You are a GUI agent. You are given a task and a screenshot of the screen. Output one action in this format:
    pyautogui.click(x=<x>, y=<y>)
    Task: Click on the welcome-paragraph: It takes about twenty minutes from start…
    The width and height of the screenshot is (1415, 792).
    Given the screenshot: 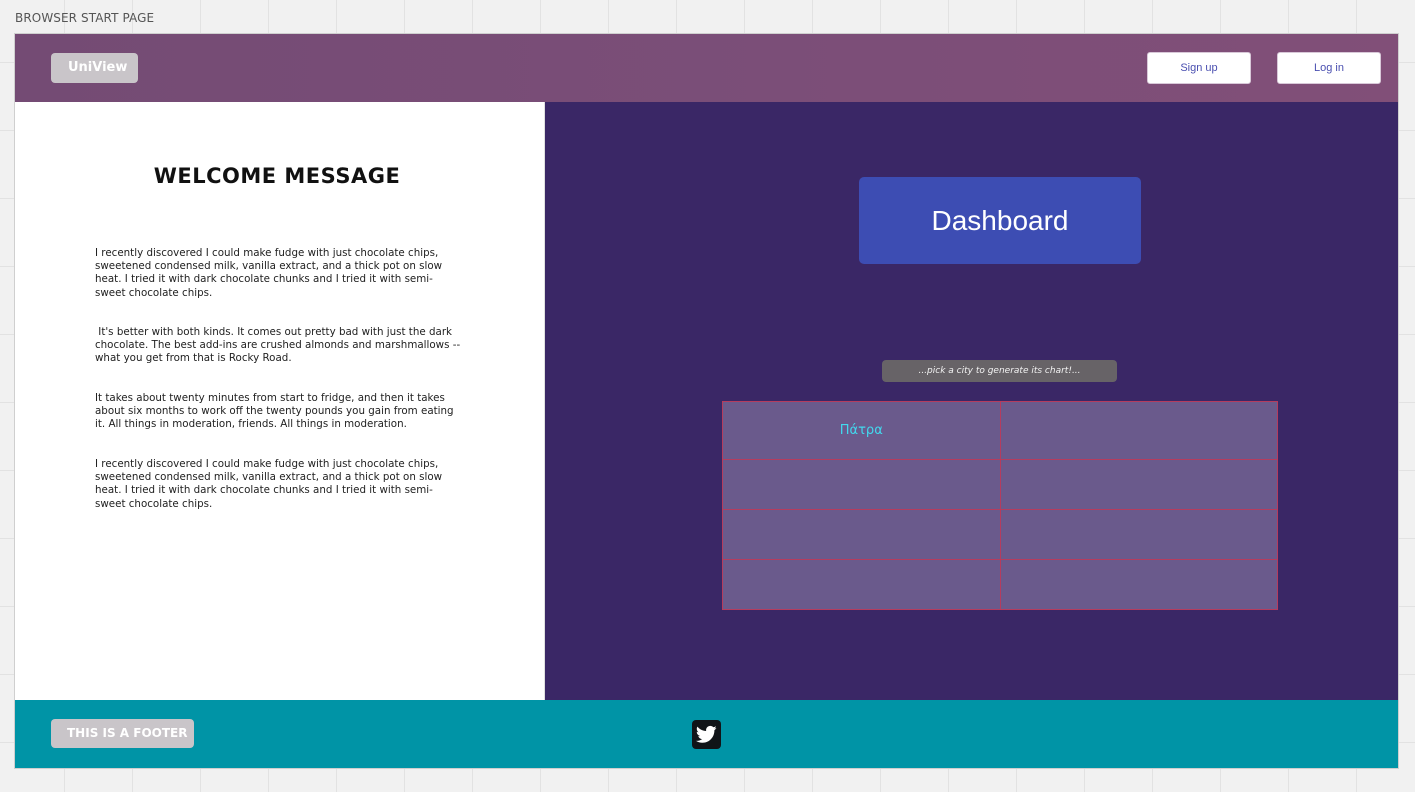 What is the action you would take?
    pyautogui.click(x=274, y=411)
    